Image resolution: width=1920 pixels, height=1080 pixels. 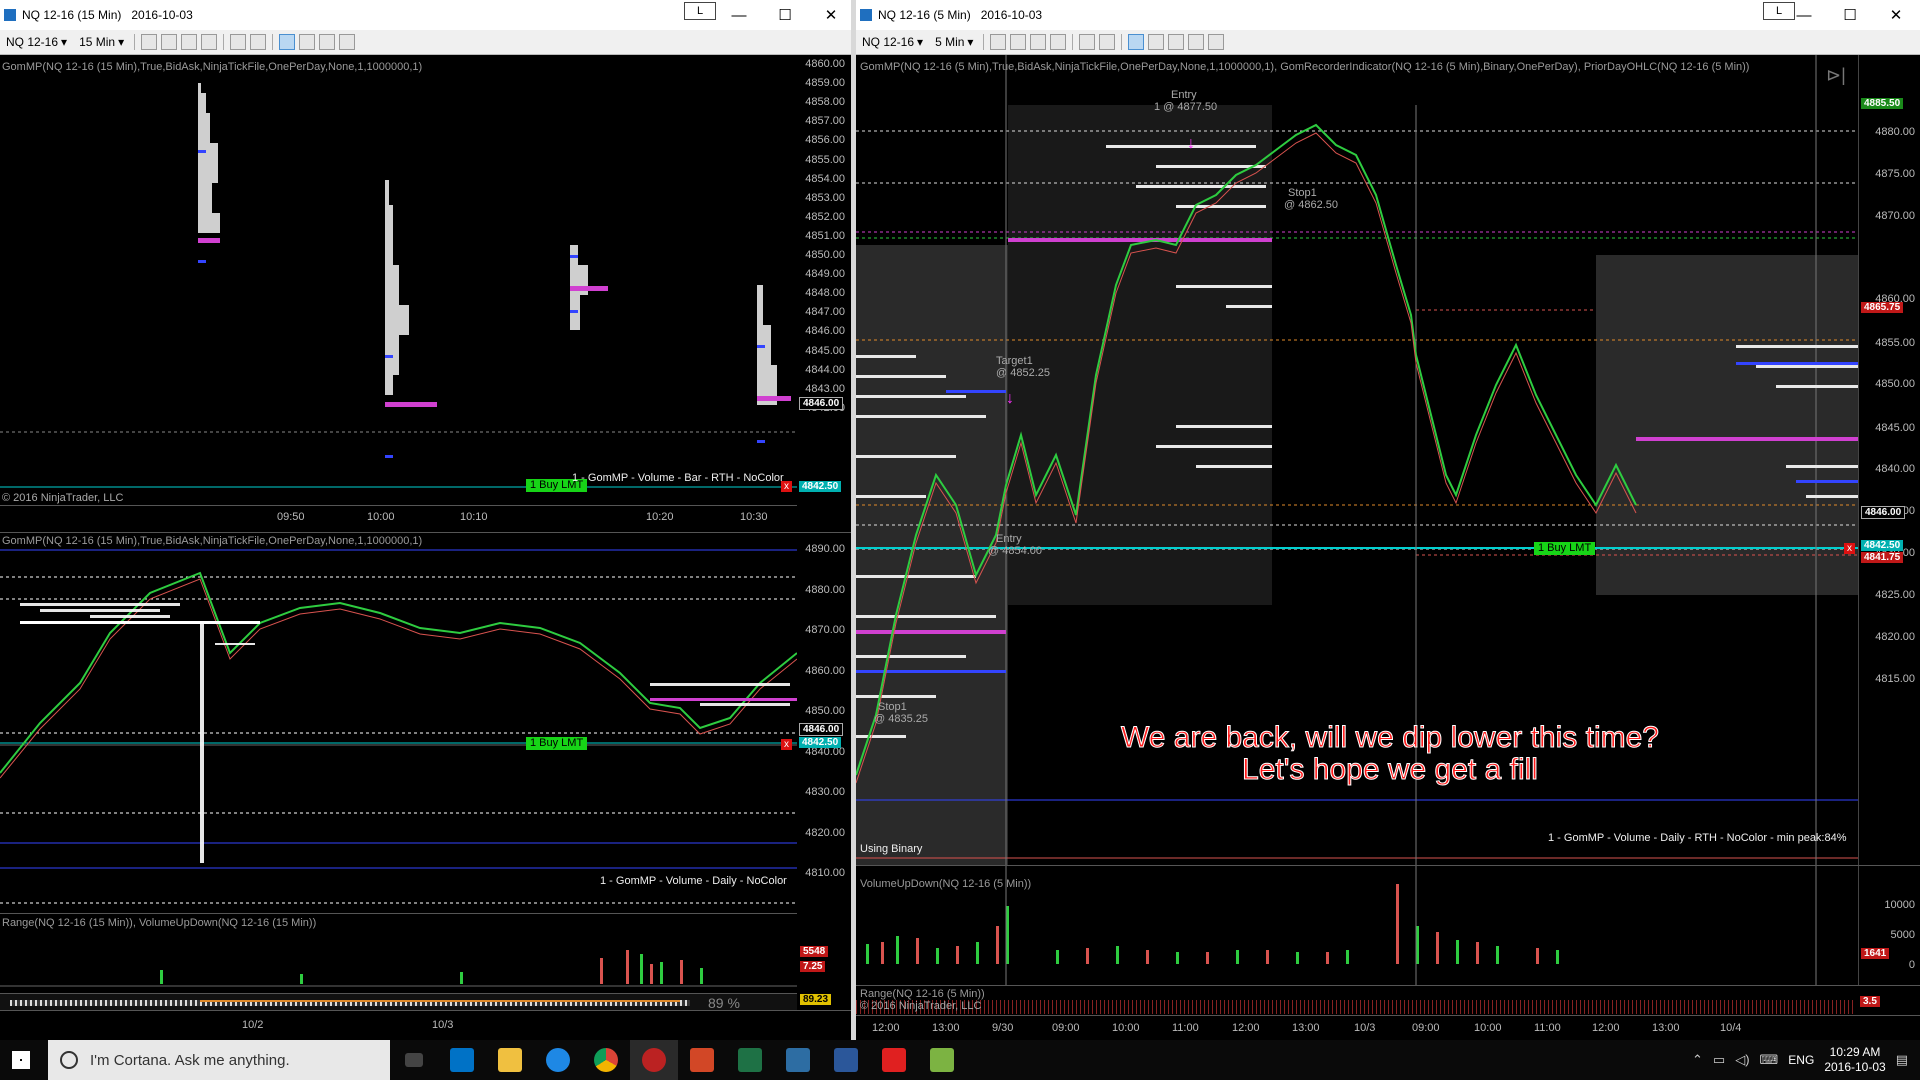 What do you see at coordinates (190, 1060) in the screenshot?
I see `cortana-placeholder: I'm Cortana. Ask me anything.` at bounding box center [190, 1060].